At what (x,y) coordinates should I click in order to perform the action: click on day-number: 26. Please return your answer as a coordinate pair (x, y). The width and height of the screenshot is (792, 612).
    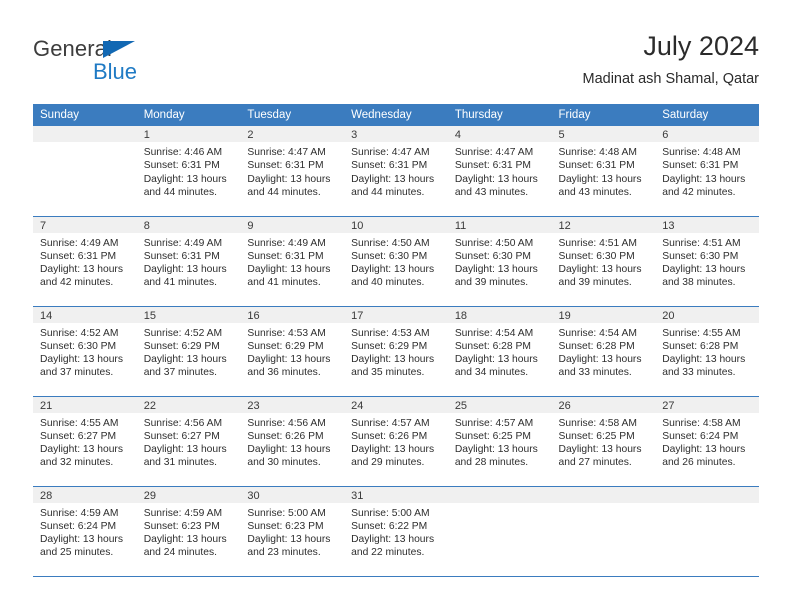
    Looking at the image, I should click on (603, 404).